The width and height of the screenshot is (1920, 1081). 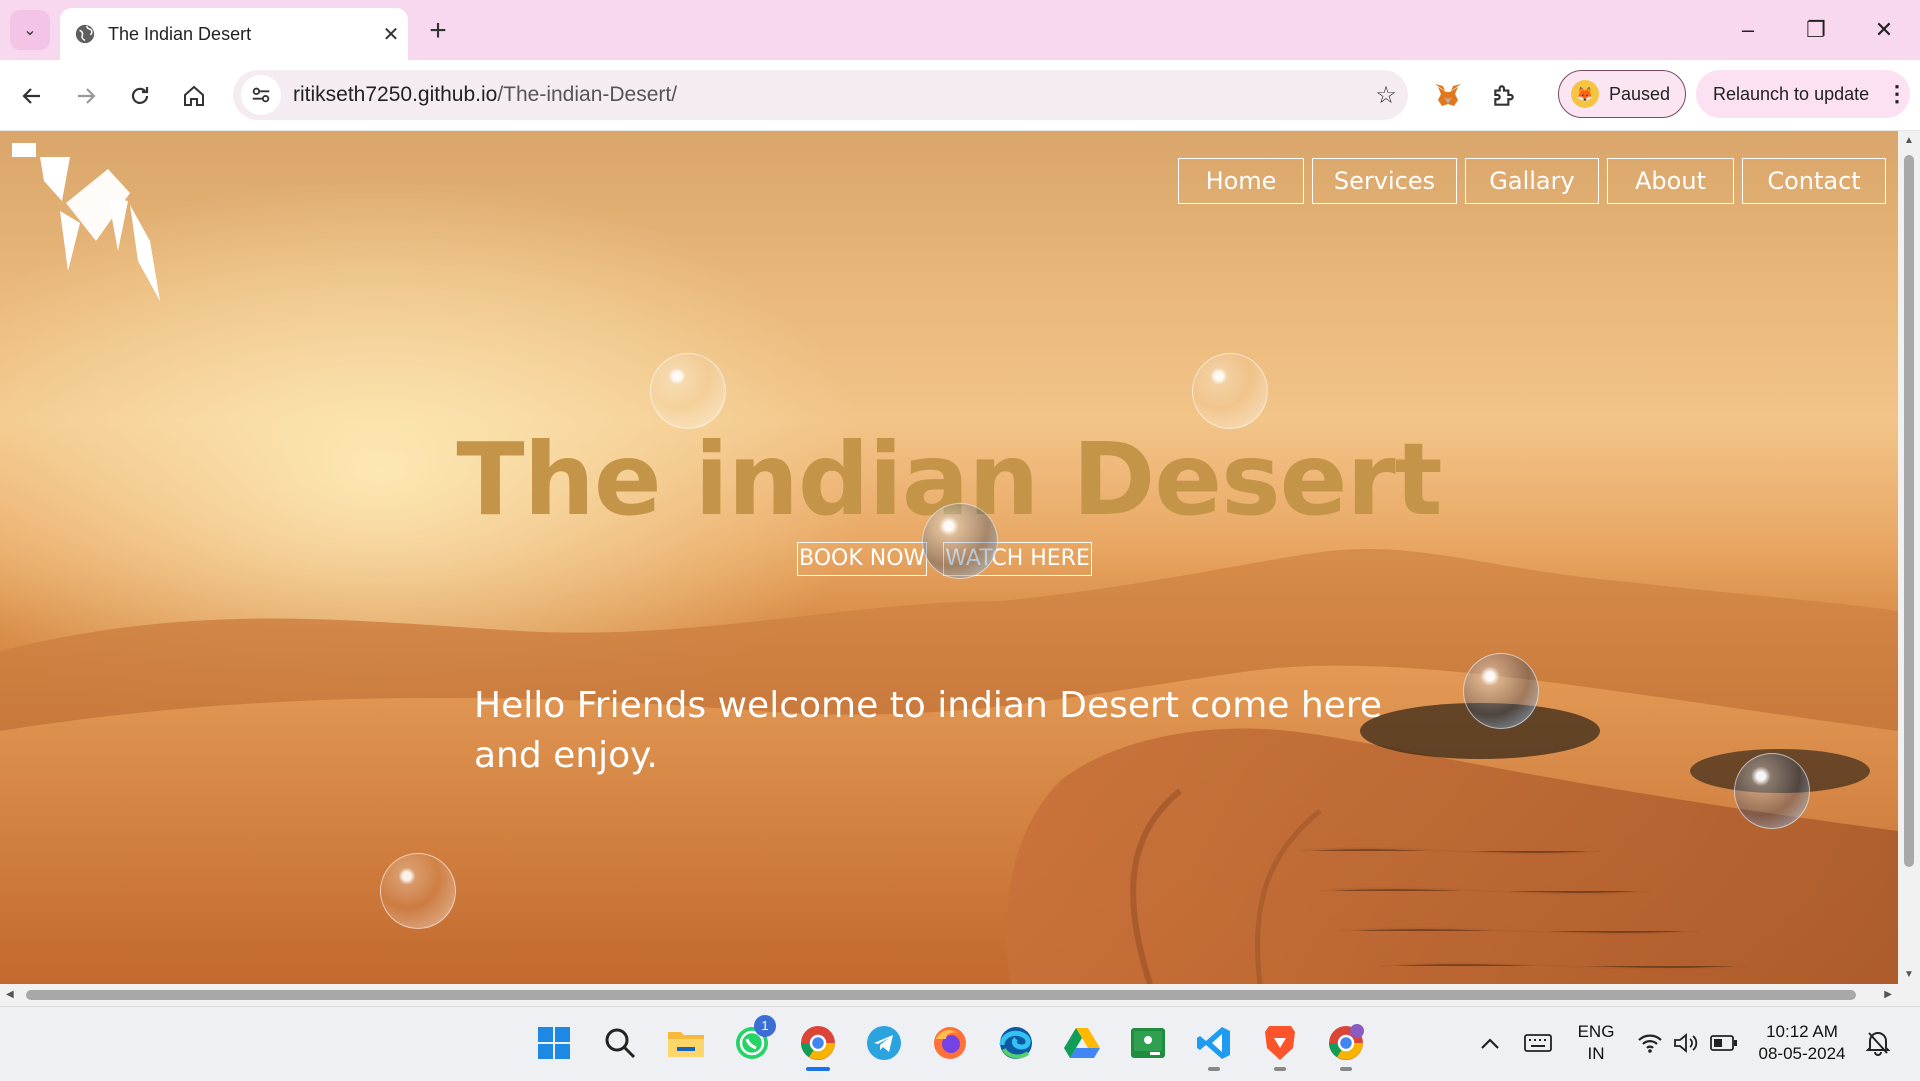 I want to click on windows-start-icon, so click(x=554, y=1043).